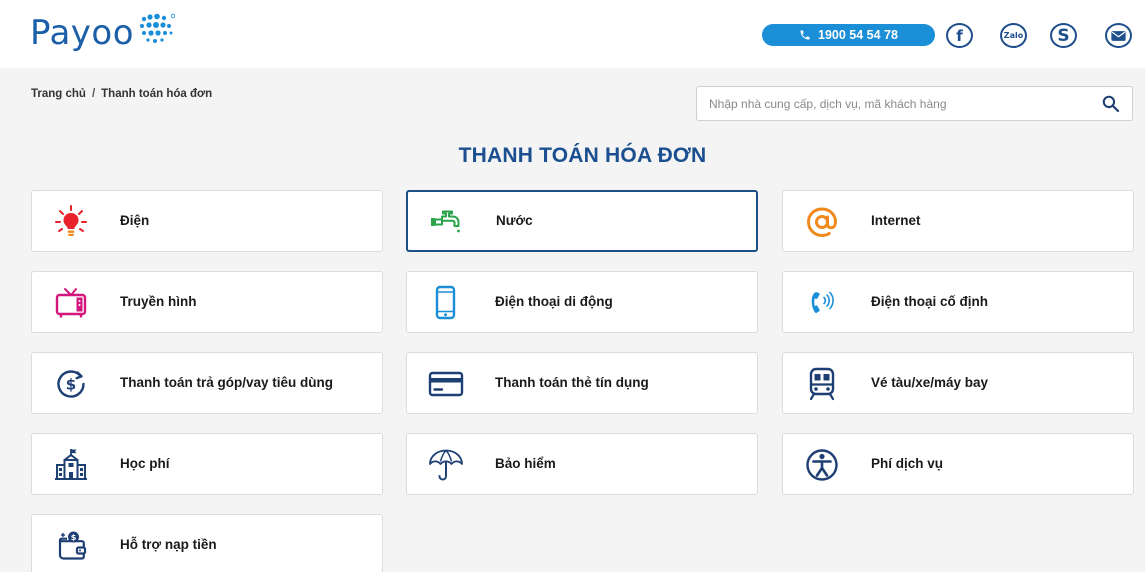 The width and height of the screenshot is (1145, 572). What do you see at coordinates (582, 221) in the screenshot?
I see `service-card-water: Nước` at bounding box center [582, 221].